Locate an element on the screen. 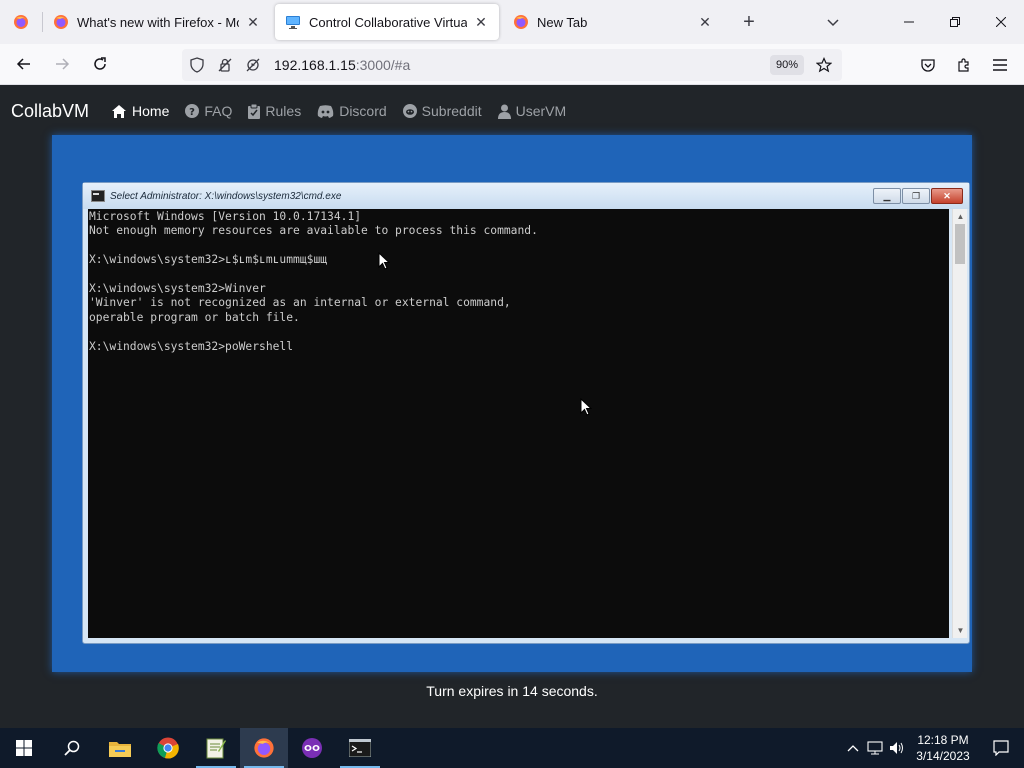  reddit-icon is located at coordinates (409, 111).